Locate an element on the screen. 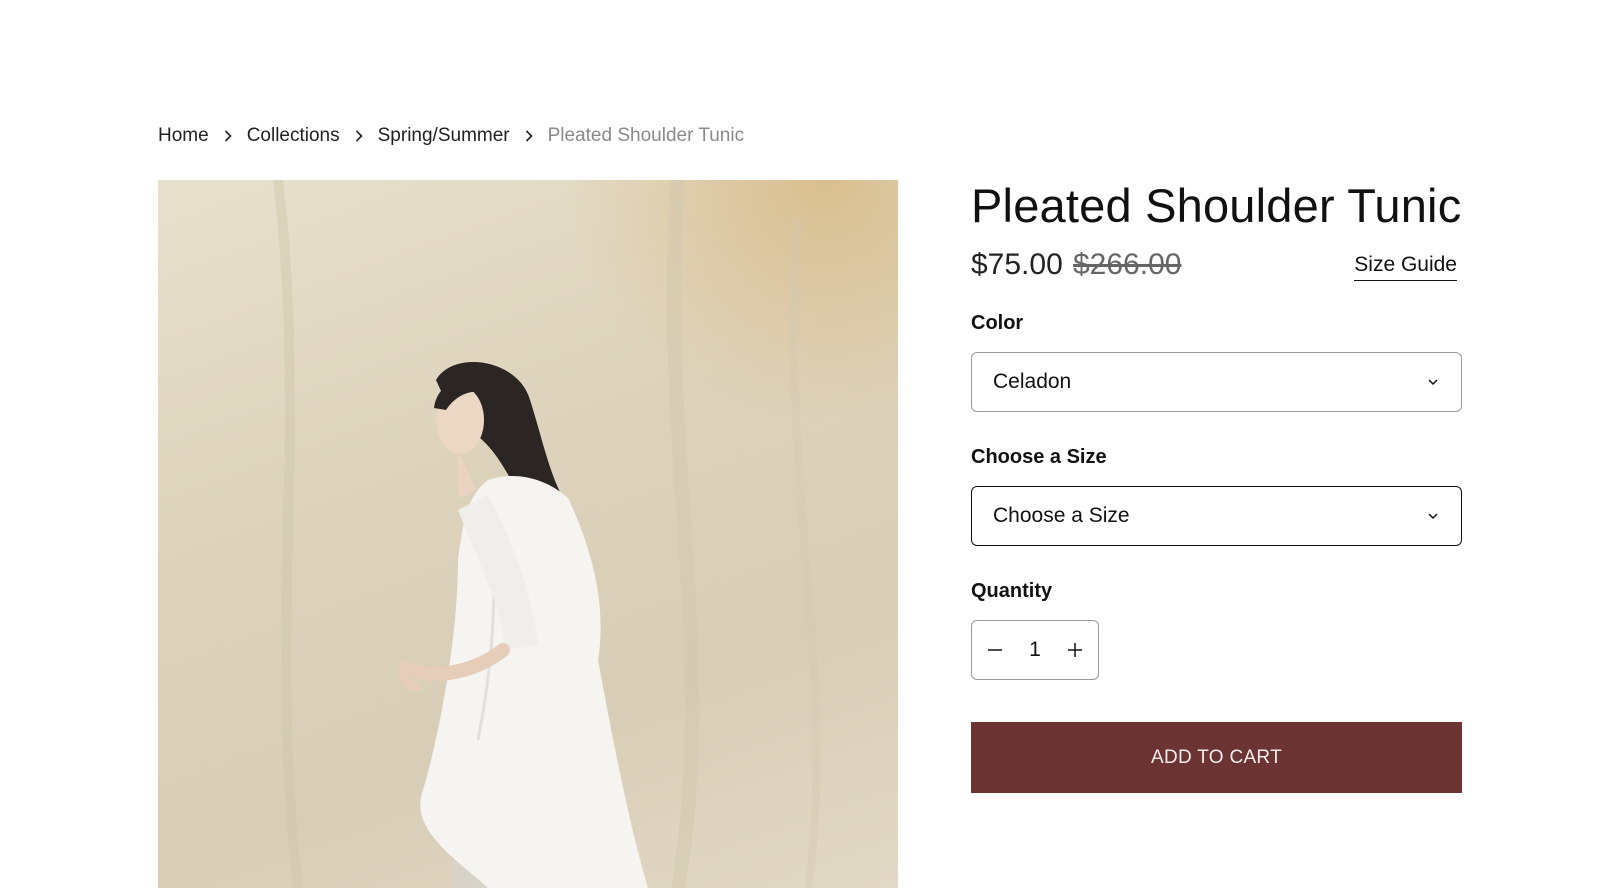 The width and height of the screenshot is (1616, 888). breadcrumb-home: Home is located at coordinates (183, 136).